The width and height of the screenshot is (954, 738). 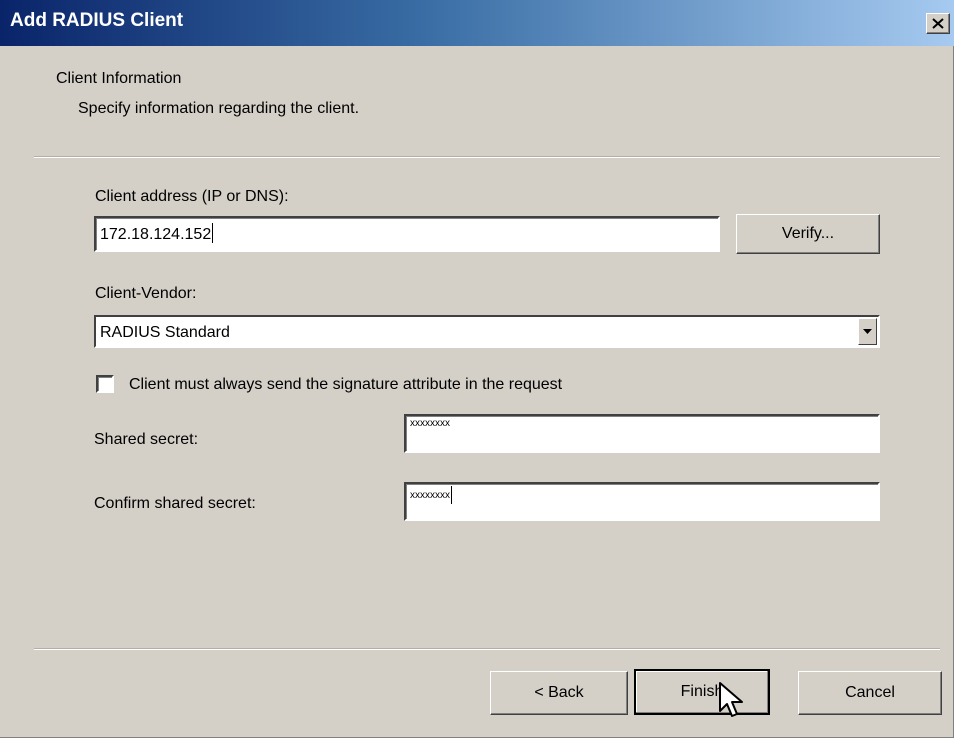 I want to click on cancel-button: Cancel, so click(x=870, y=693).